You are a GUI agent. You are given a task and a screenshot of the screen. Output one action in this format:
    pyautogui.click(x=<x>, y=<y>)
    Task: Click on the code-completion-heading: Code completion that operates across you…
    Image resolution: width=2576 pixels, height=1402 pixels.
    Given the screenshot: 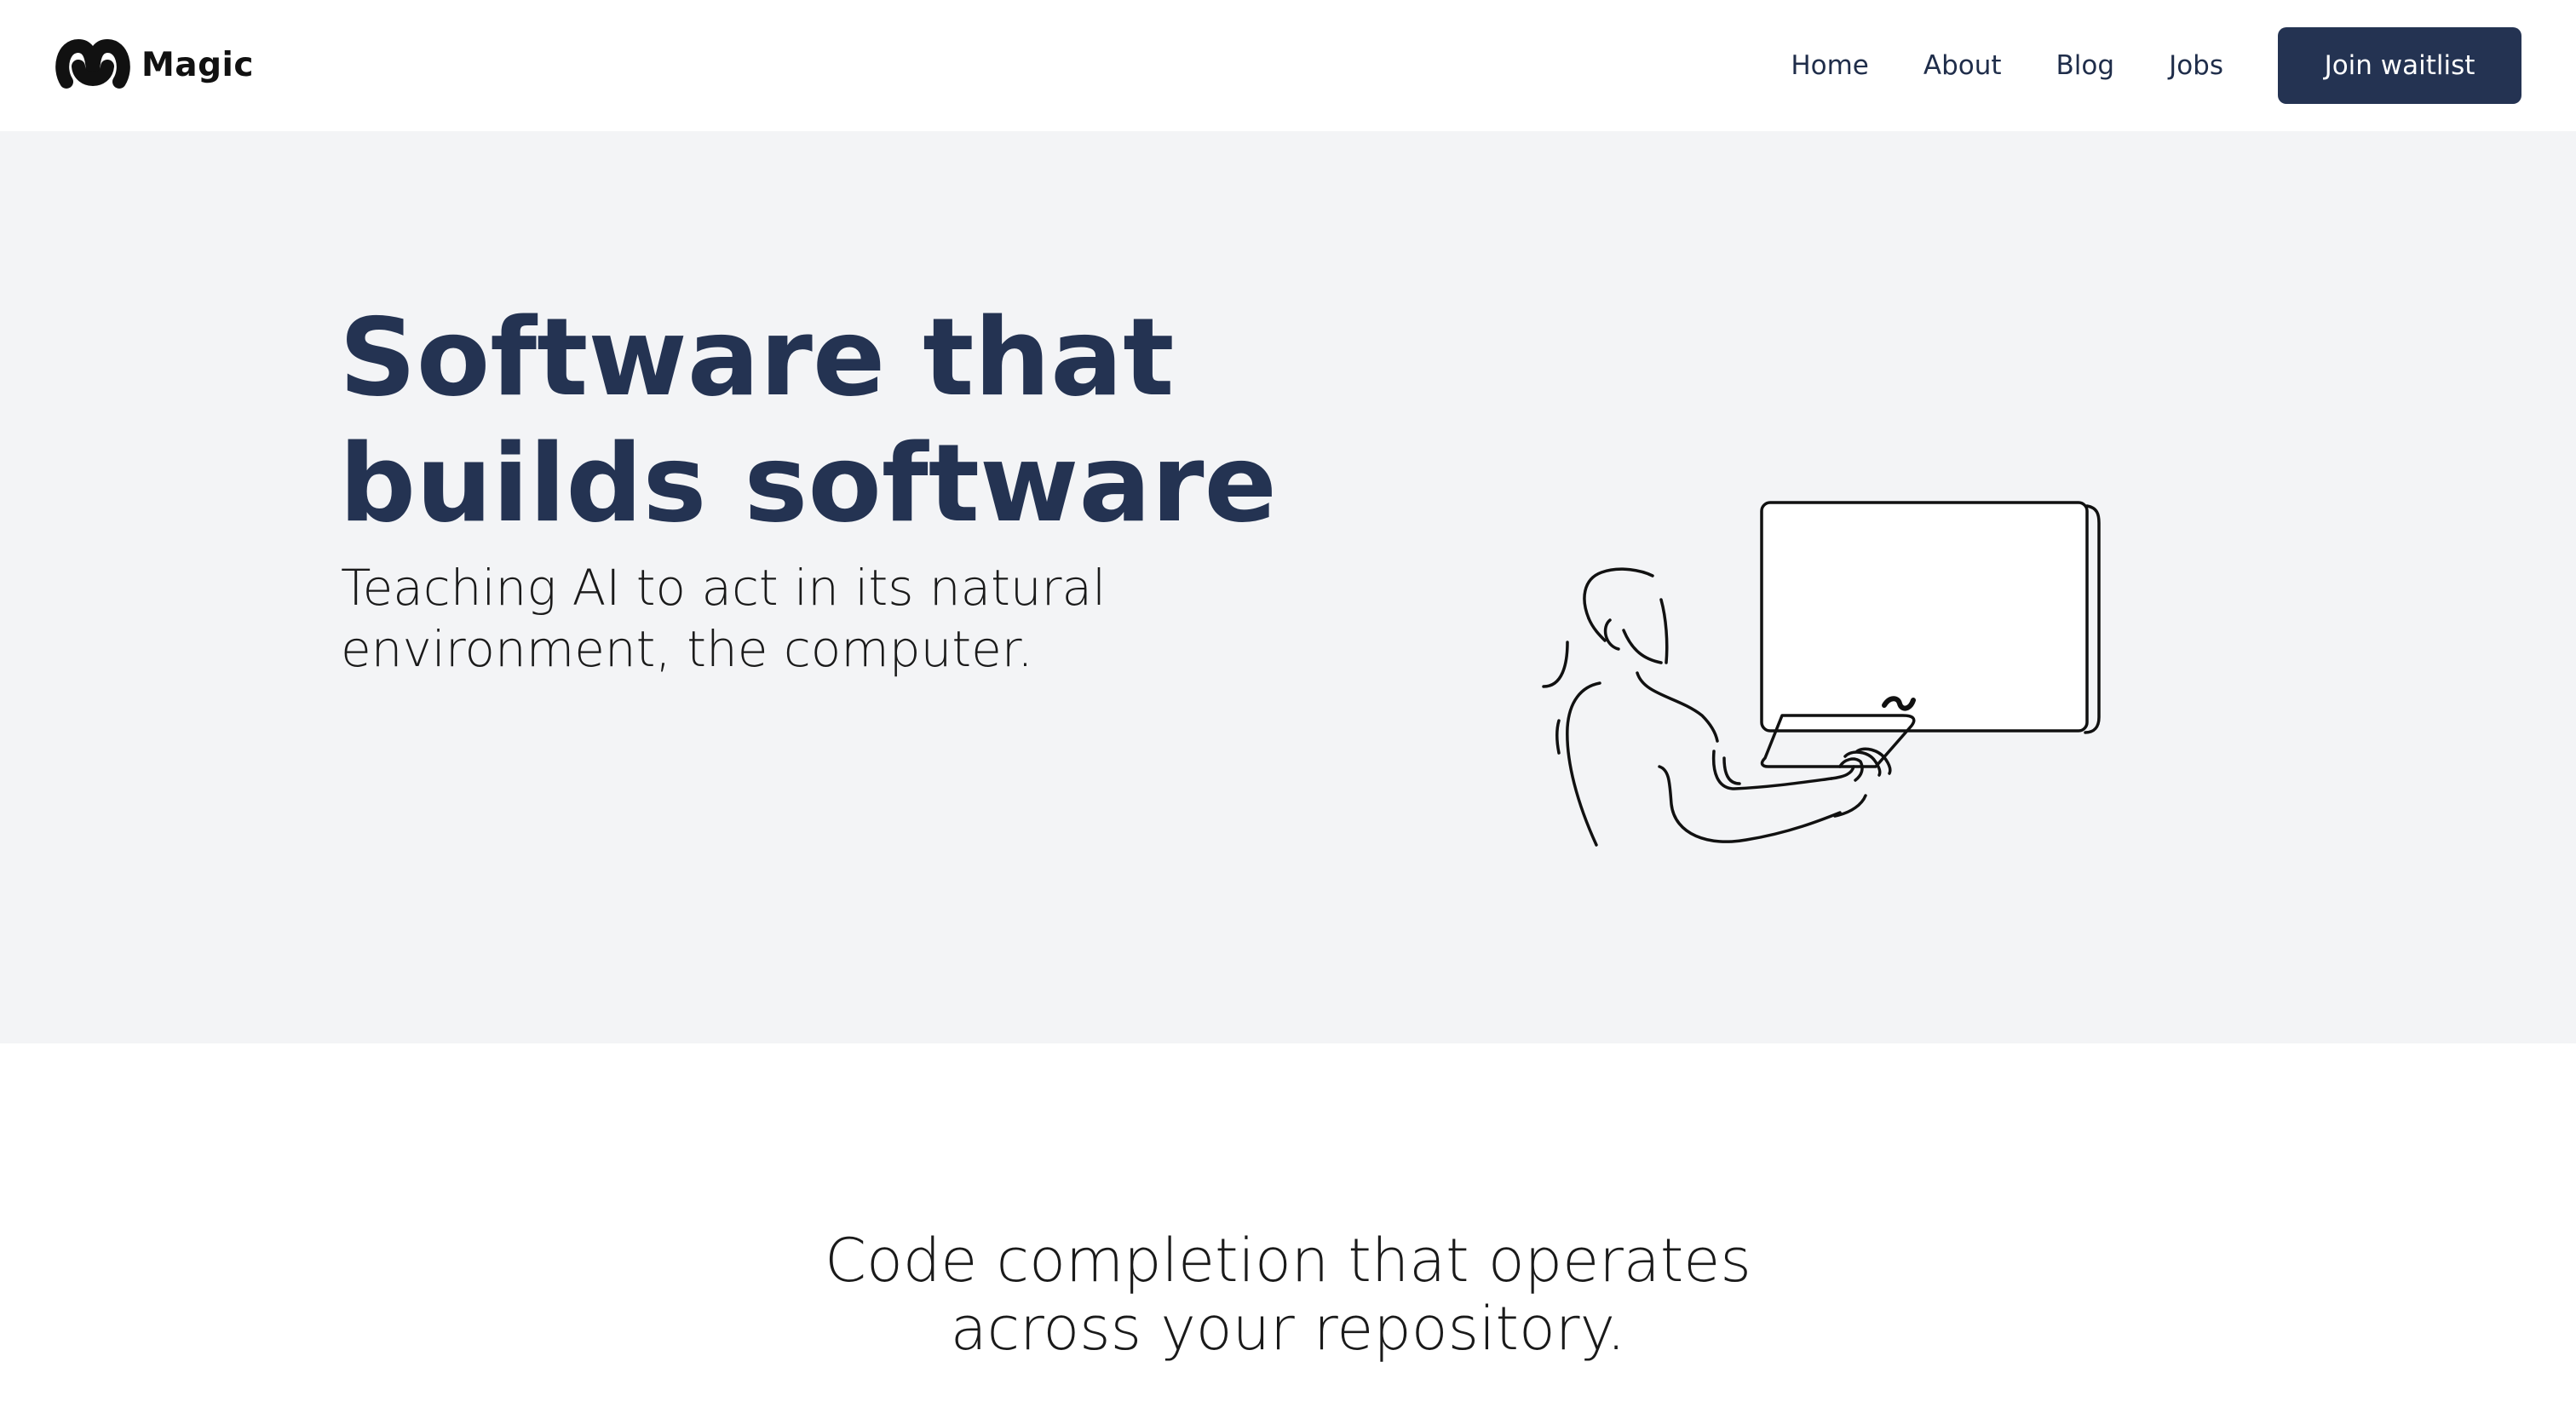 What is the action you would take?
    pyautogui.click(x=1288, y=1295)
    